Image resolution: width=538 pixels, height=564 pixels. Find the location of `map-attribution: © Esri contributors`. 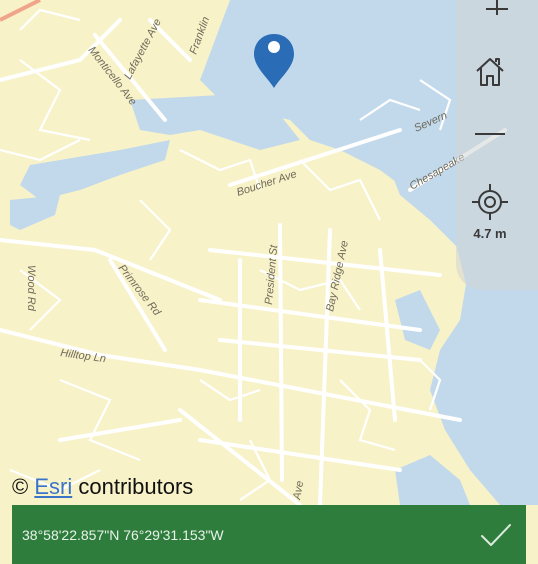

map-attribution: © Esri contributors is located at coordinates (102, 487).